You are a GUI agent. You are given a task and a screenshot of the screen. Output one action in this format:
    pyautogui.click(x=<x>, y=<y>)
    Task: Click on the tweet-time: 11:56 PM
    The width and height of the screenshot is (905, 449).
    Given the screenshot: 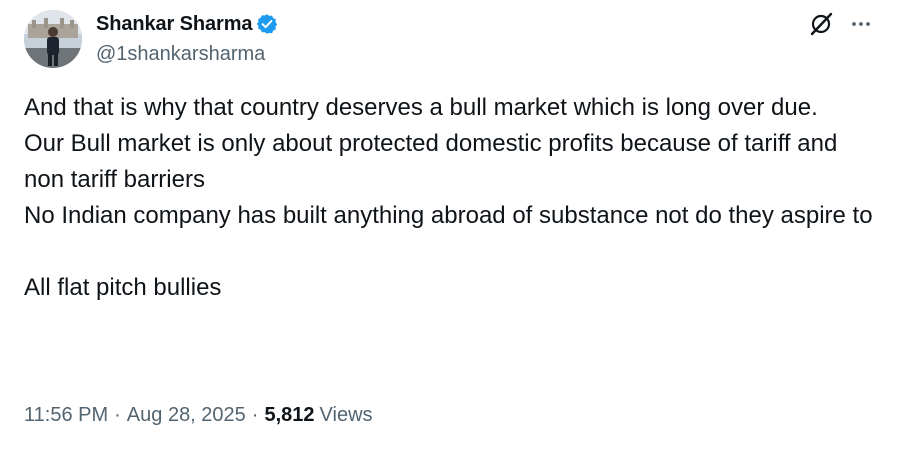 What is the action you would take?
    pyautogui.click(x=66, y=415)
    